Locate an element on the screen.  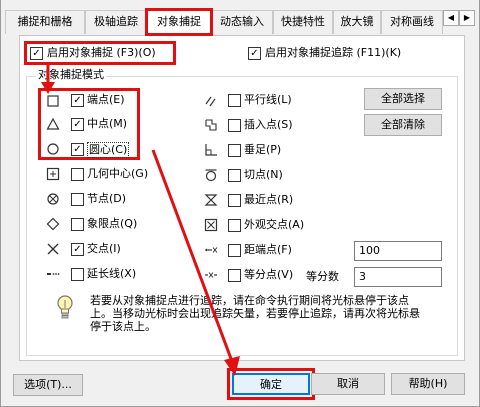
center-icon is located at coordinates (53, 149).